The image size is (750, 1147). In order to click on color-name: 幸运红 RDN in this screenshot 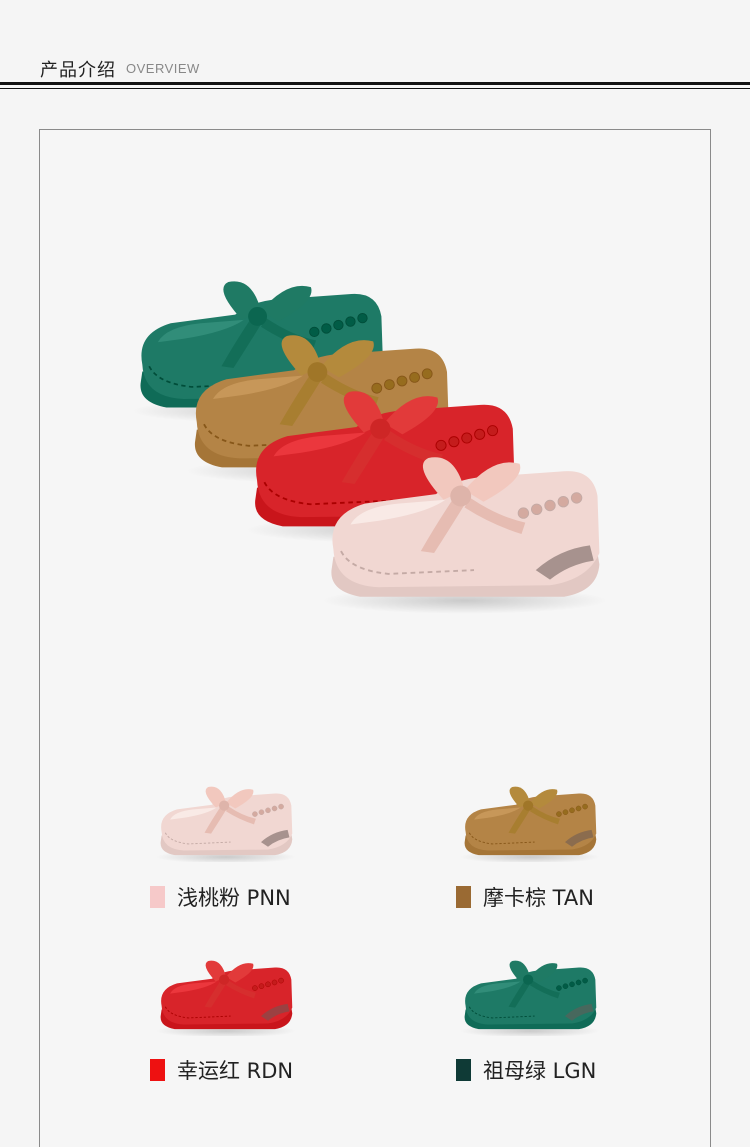, I will do `click(235, 1071)`.